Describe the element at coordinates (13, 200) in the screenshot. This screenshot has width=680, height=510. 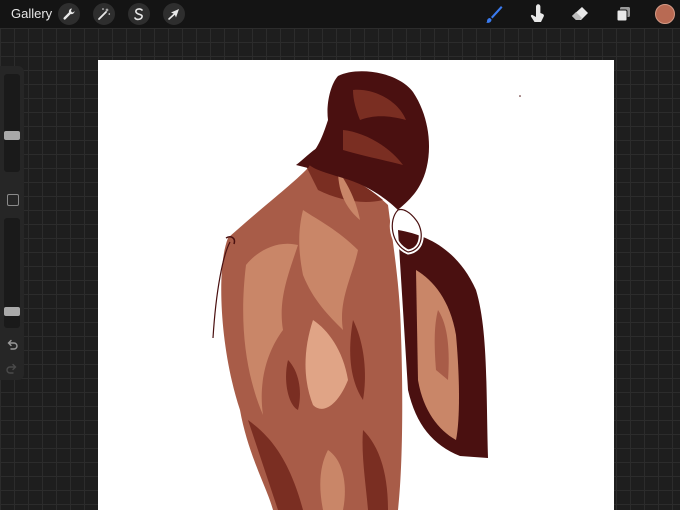
I see `modify-button` at that location.